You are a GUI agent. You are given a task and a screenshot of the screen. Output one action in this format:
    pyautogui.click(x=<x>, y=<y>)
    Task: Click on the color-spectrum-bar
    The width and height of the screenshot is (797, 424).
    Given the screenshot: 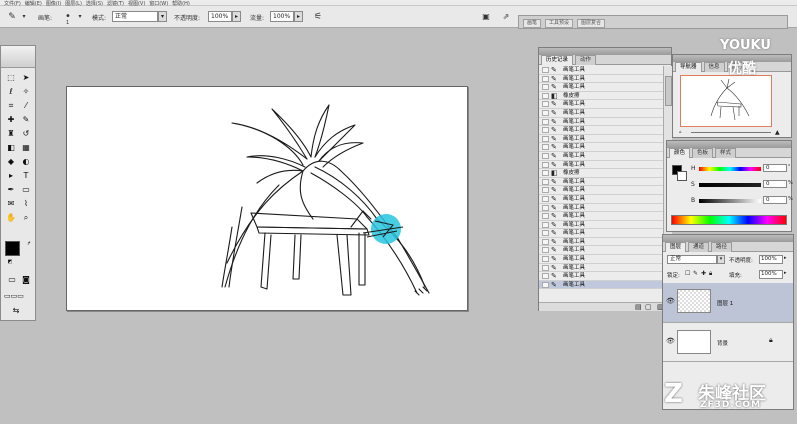 What is the action you would take?
    pyautogui.click(x=729, y=220)
    